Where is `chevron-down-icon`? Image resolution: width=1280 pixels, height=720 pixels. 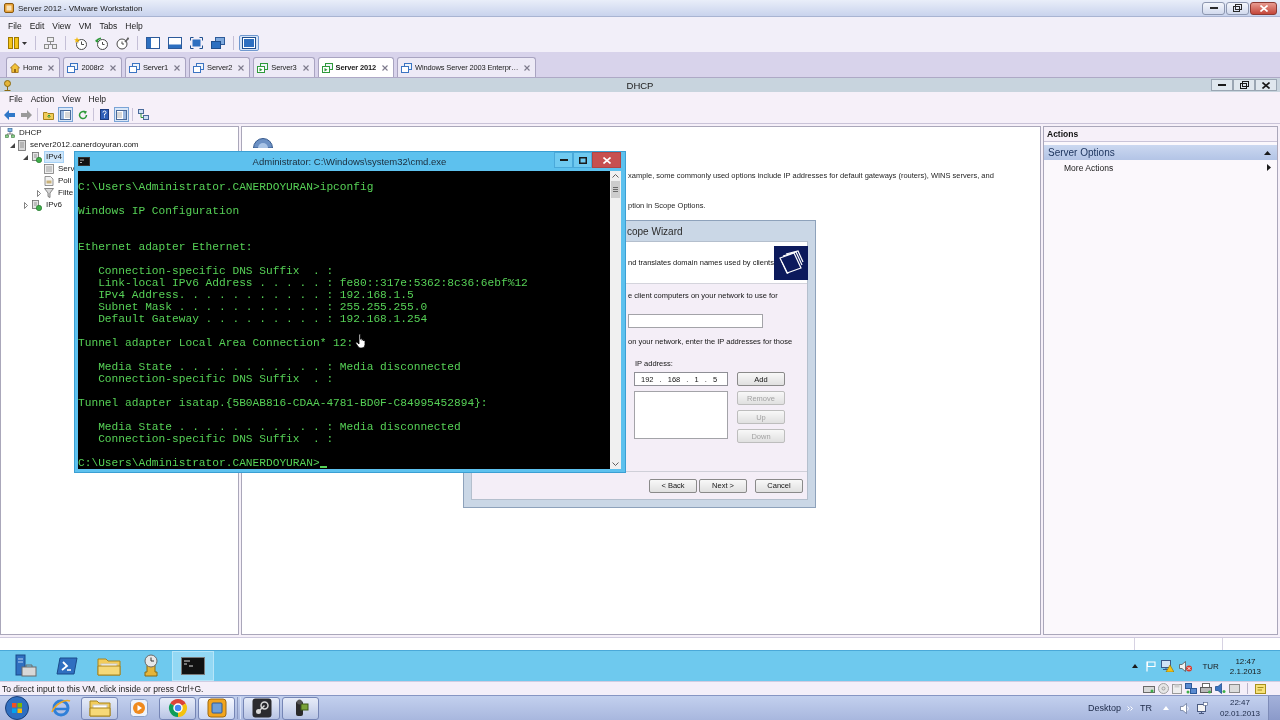 chevron-down-icon is located at coordinates (615, 464).